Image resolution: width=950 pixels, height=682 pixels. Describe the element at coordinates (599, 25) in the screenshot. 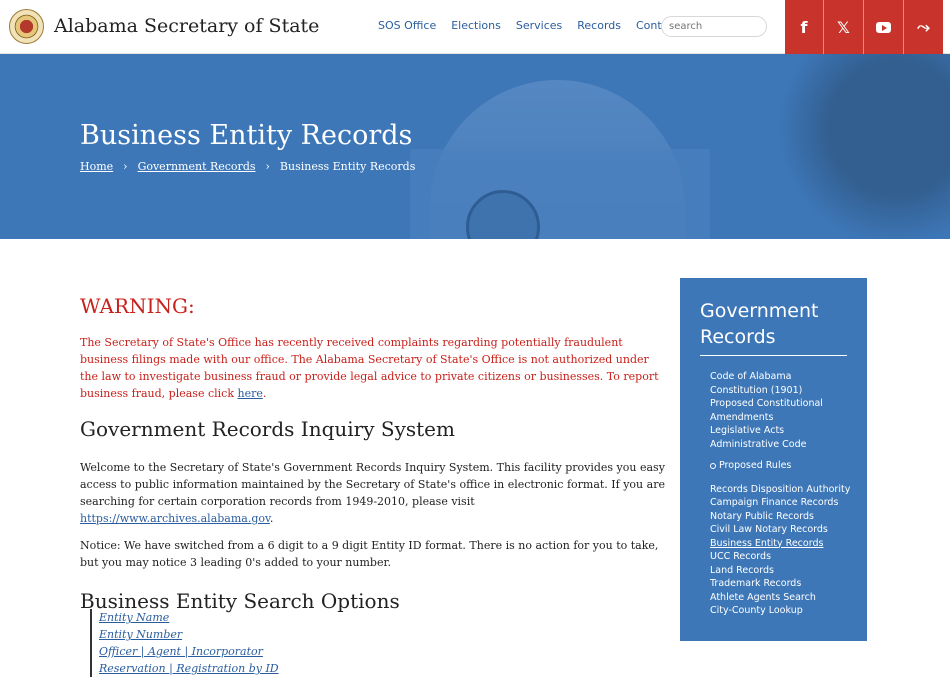

I see `nav-records: Records` at that location.